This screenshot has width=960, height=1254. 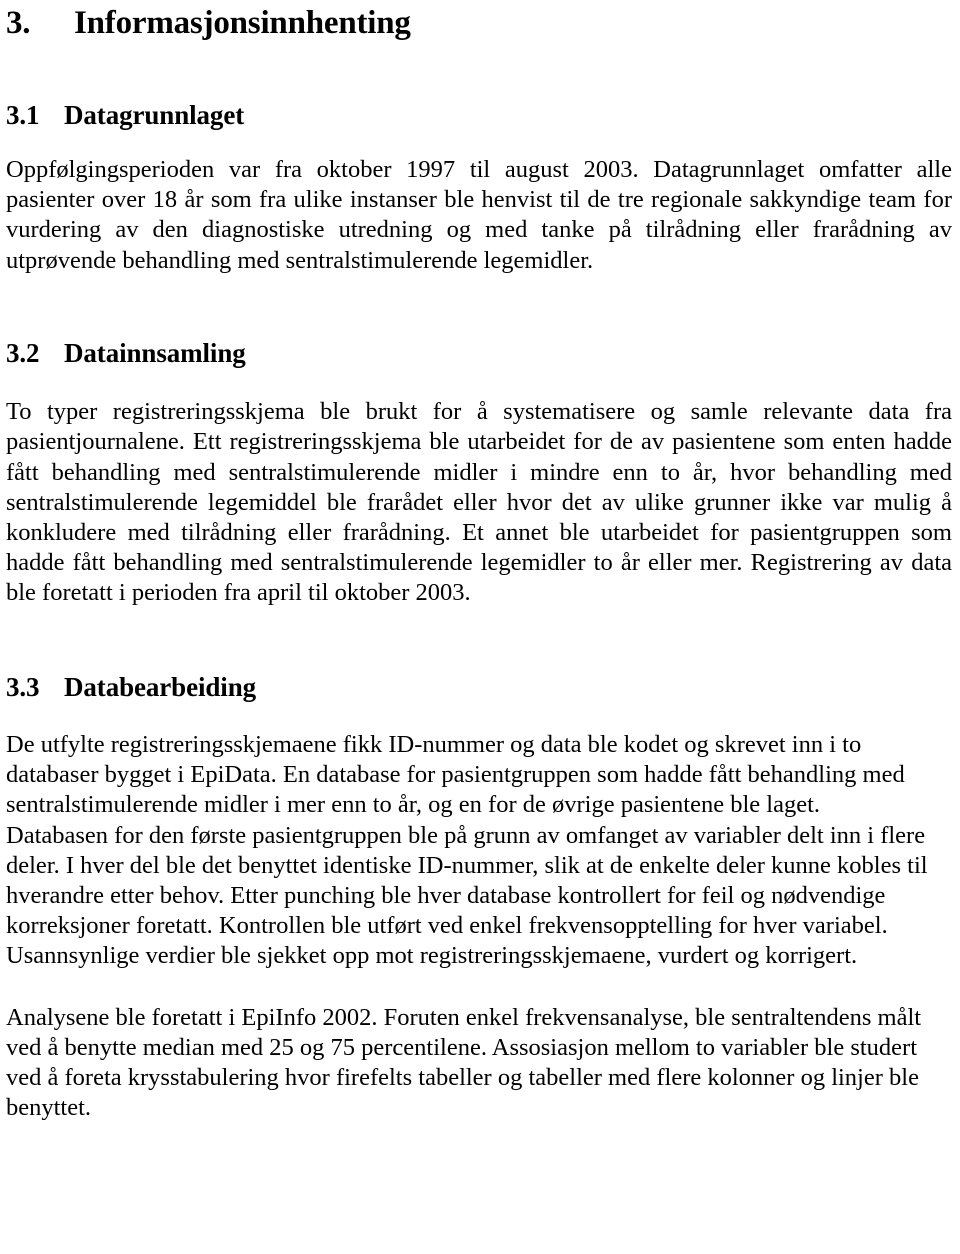 I want to click on section-heading-3-1-number: 3.1, so click(x=23, y=114).